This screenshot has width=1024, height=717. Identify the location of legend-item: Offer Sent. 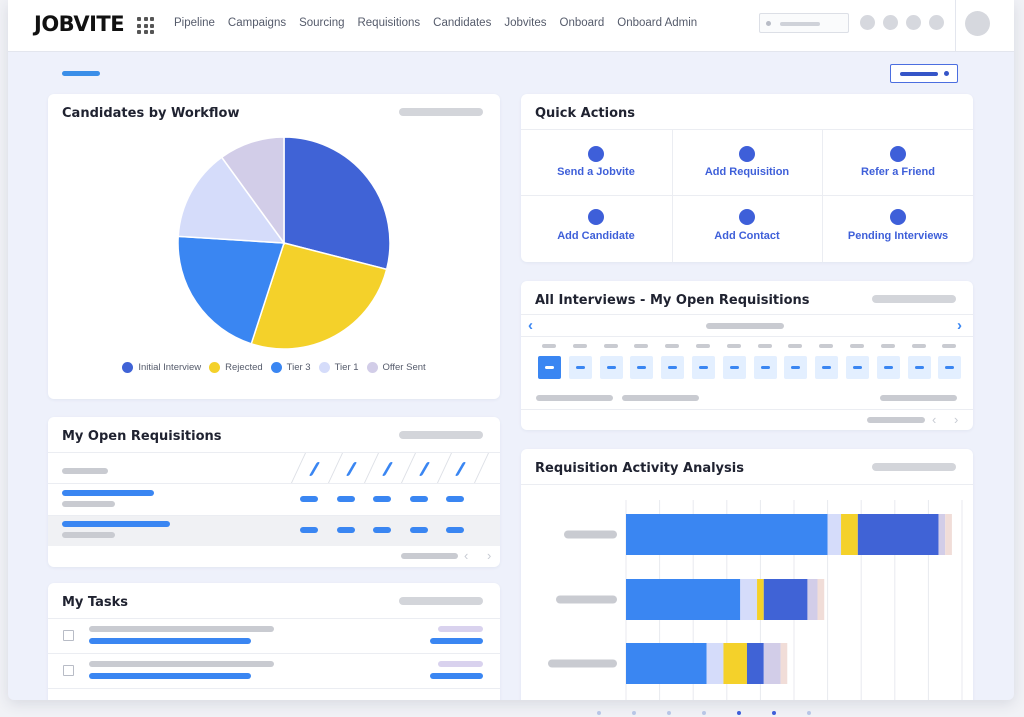
(396, 367).